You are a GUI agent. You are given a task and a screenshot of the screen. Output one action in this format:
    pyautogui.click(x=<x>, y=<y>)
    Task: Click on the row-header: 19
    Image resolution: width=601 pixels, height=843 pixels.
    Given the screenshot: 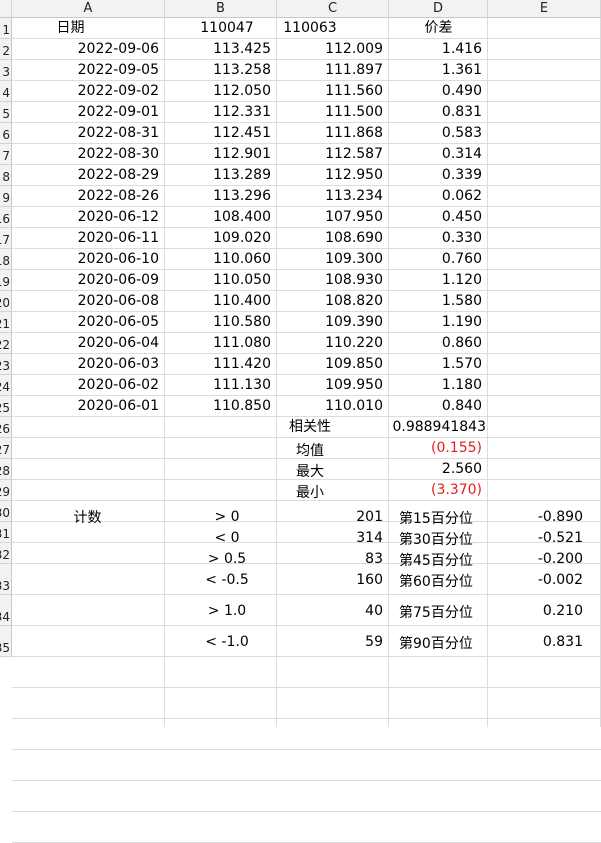 What is the action you would take?
    pyautogui.click(x=6, y=280)
    